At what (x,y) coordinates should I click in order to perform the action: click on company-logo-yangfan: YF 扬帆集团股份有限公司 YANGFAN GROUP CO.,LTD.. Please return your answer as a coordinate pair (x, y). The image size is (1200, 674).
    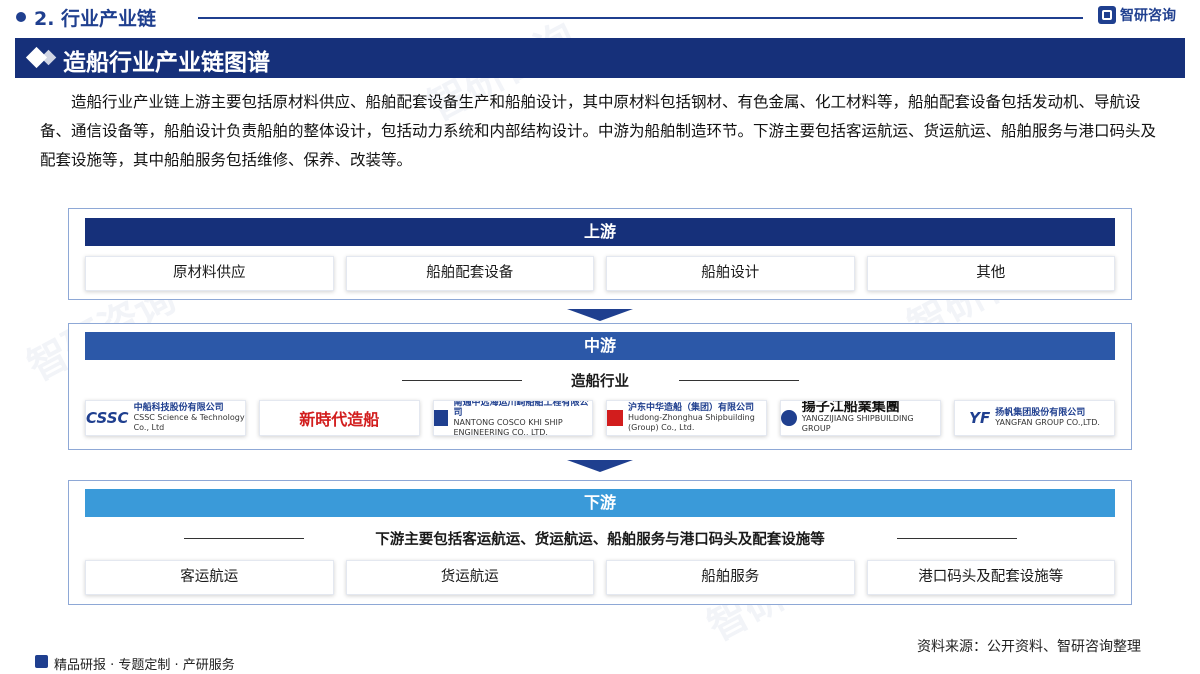
    Looking at the image, I should click on (1034, 418).